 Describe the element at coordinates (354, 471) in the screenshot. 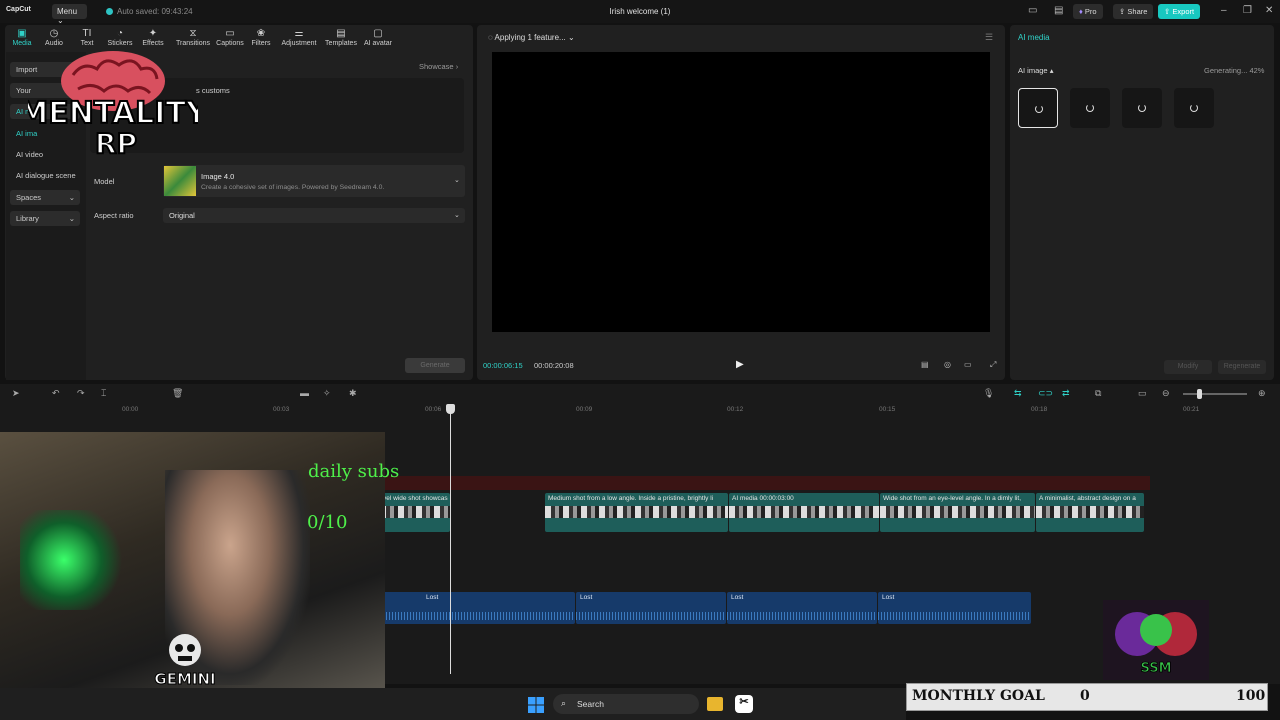

I see `daily-subs-label: daily subs` at that location.